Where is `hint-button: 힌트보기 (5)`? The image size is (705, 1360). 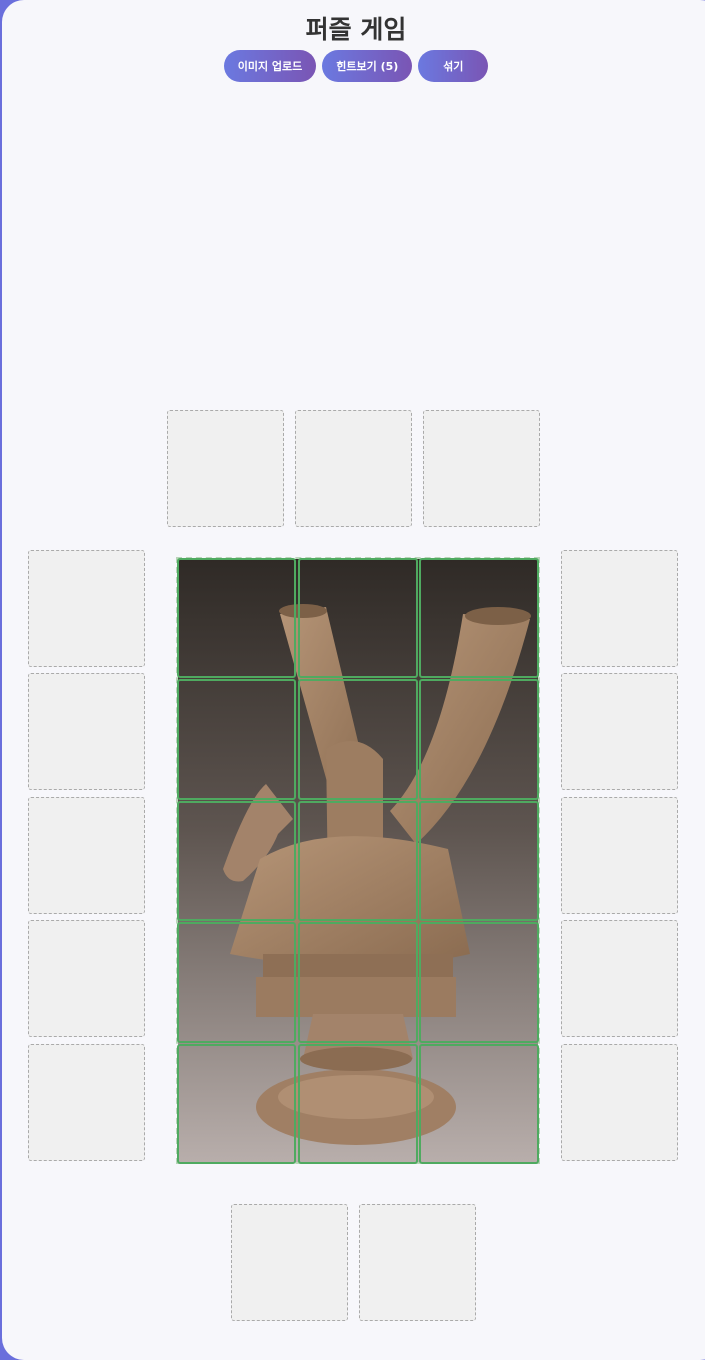
hint-button: 힌트보기 (5) is located at coordinates (367, 66).